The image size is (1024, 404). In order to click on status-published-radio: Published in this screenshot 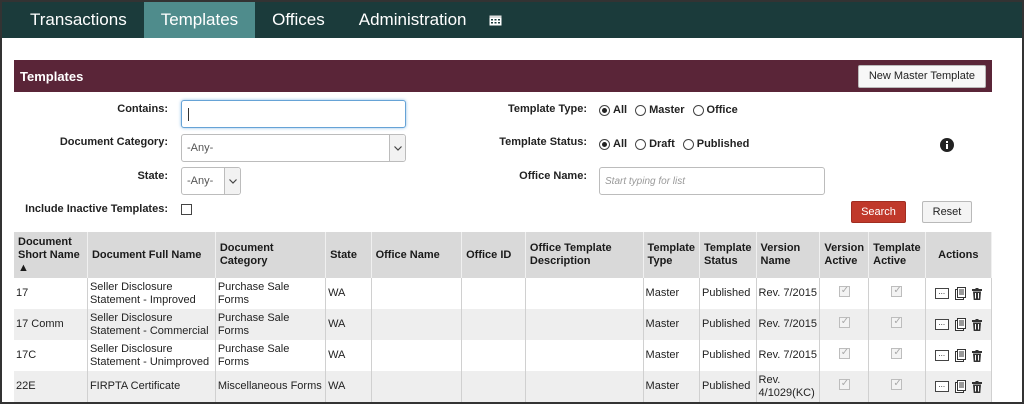, I will do `click(715, 144)`.